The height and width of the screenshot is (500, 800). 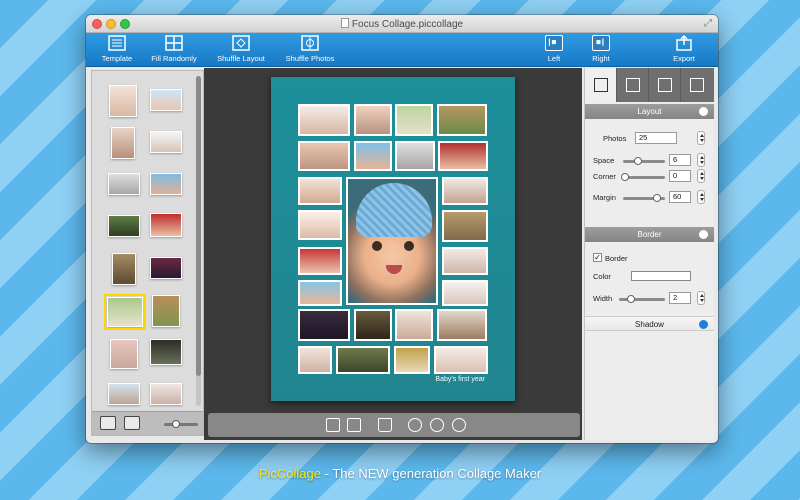 What do you see at coordinates (649, 323) in the screenshot?
I see `shadow-section-header: Shadow` at bounding box center [649, 323].